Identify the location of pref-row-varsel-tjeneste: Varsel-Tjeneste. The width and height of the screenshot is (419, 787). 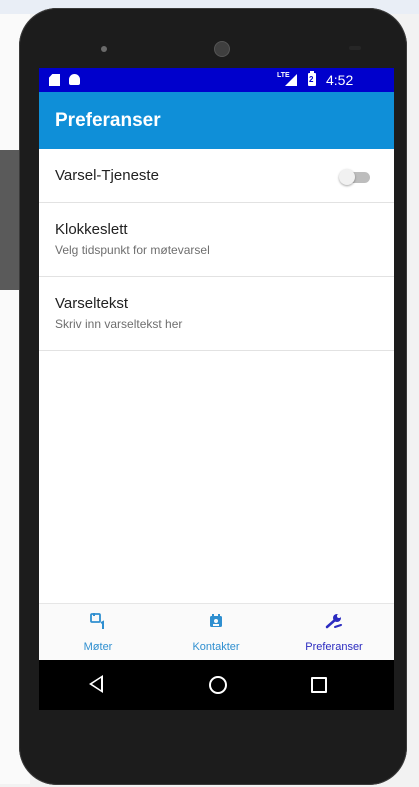
(216, 176).